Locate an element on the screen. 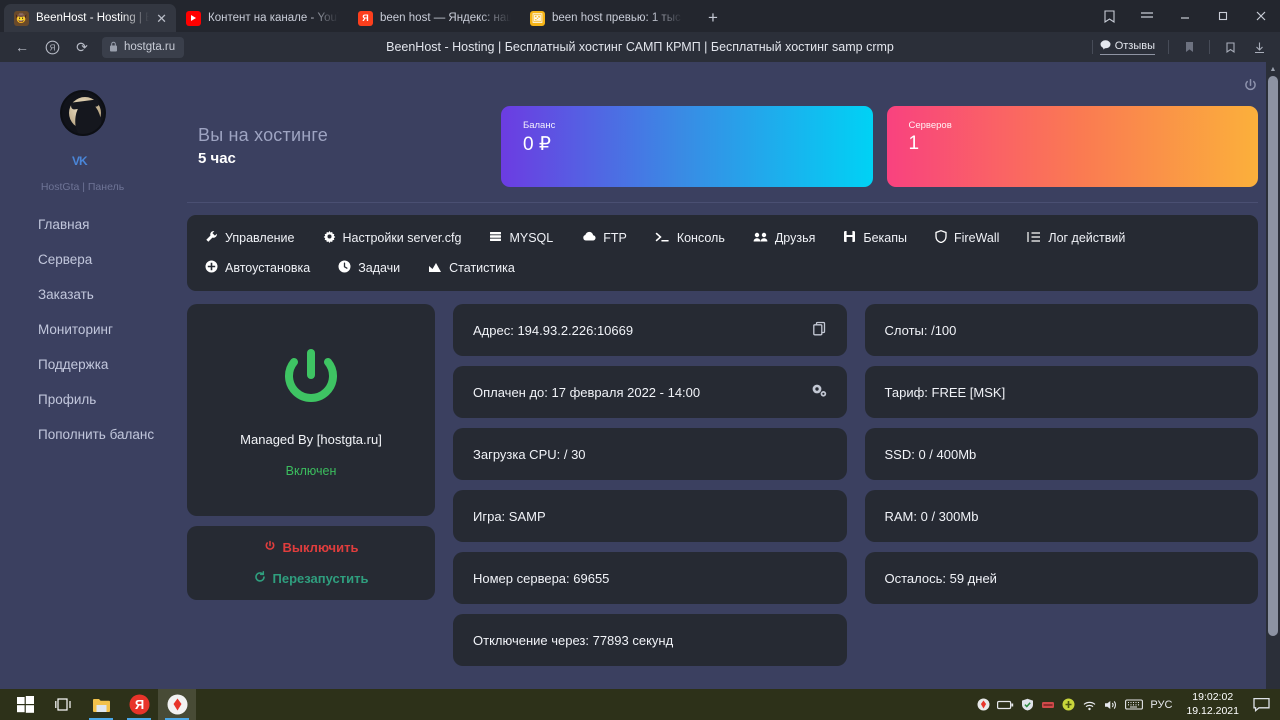  shutdown-button: Выключить is located at coordinates (311, 547).